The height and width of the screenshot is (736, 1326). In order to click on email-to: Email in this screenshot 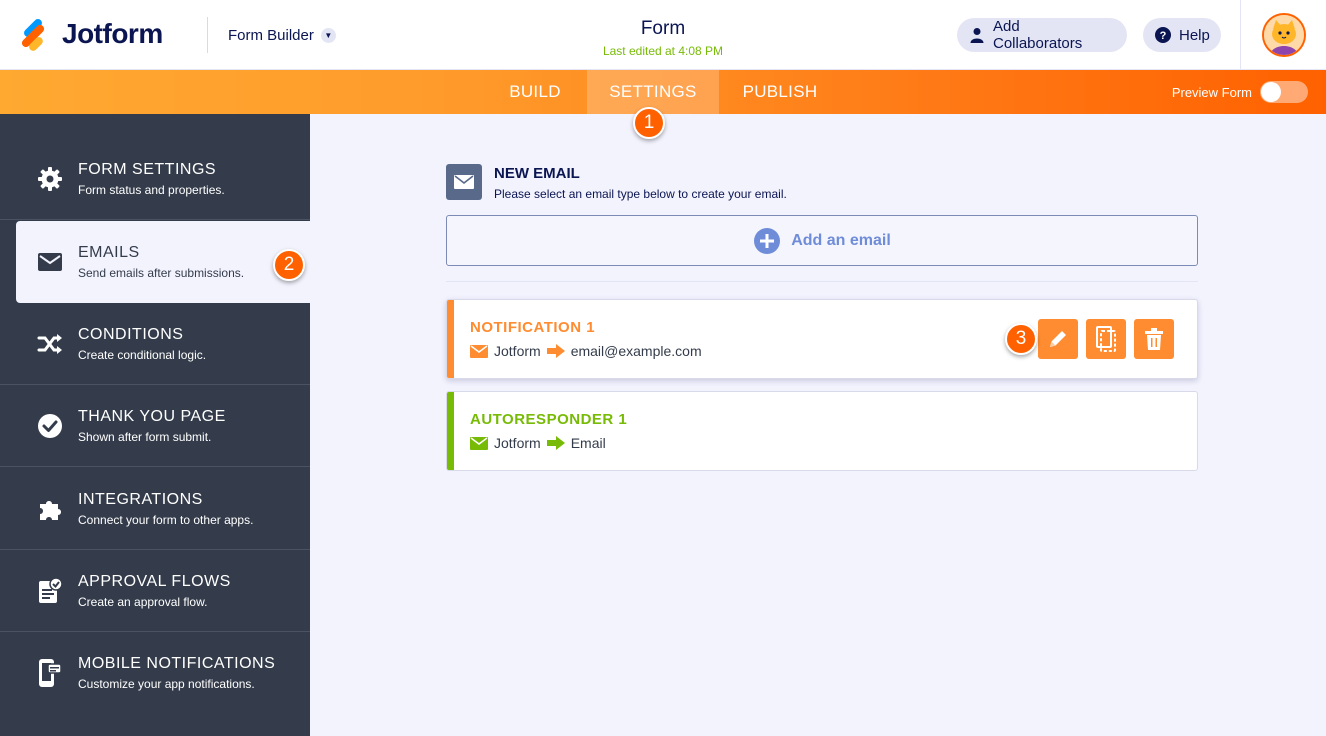, I will do `click(588, 443)`.